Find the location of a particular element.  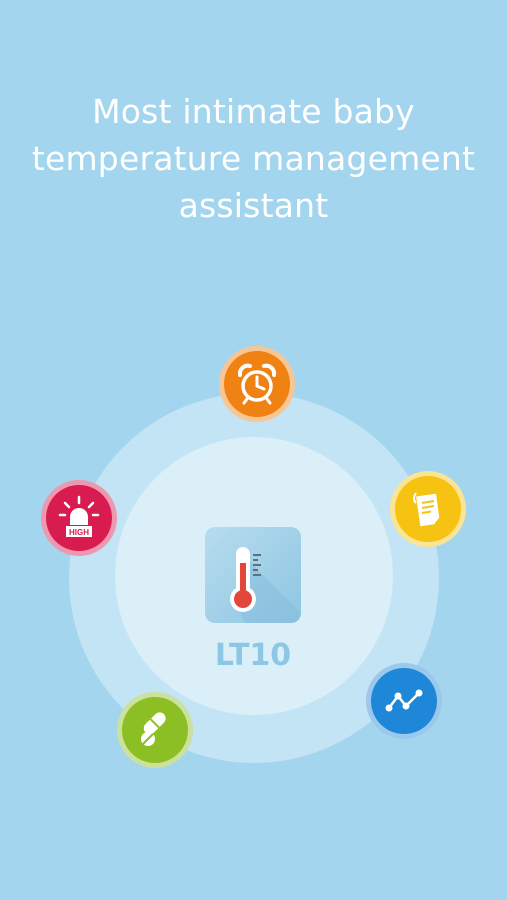

headline-line-2: temperature management is located at coordinates (253, 158).